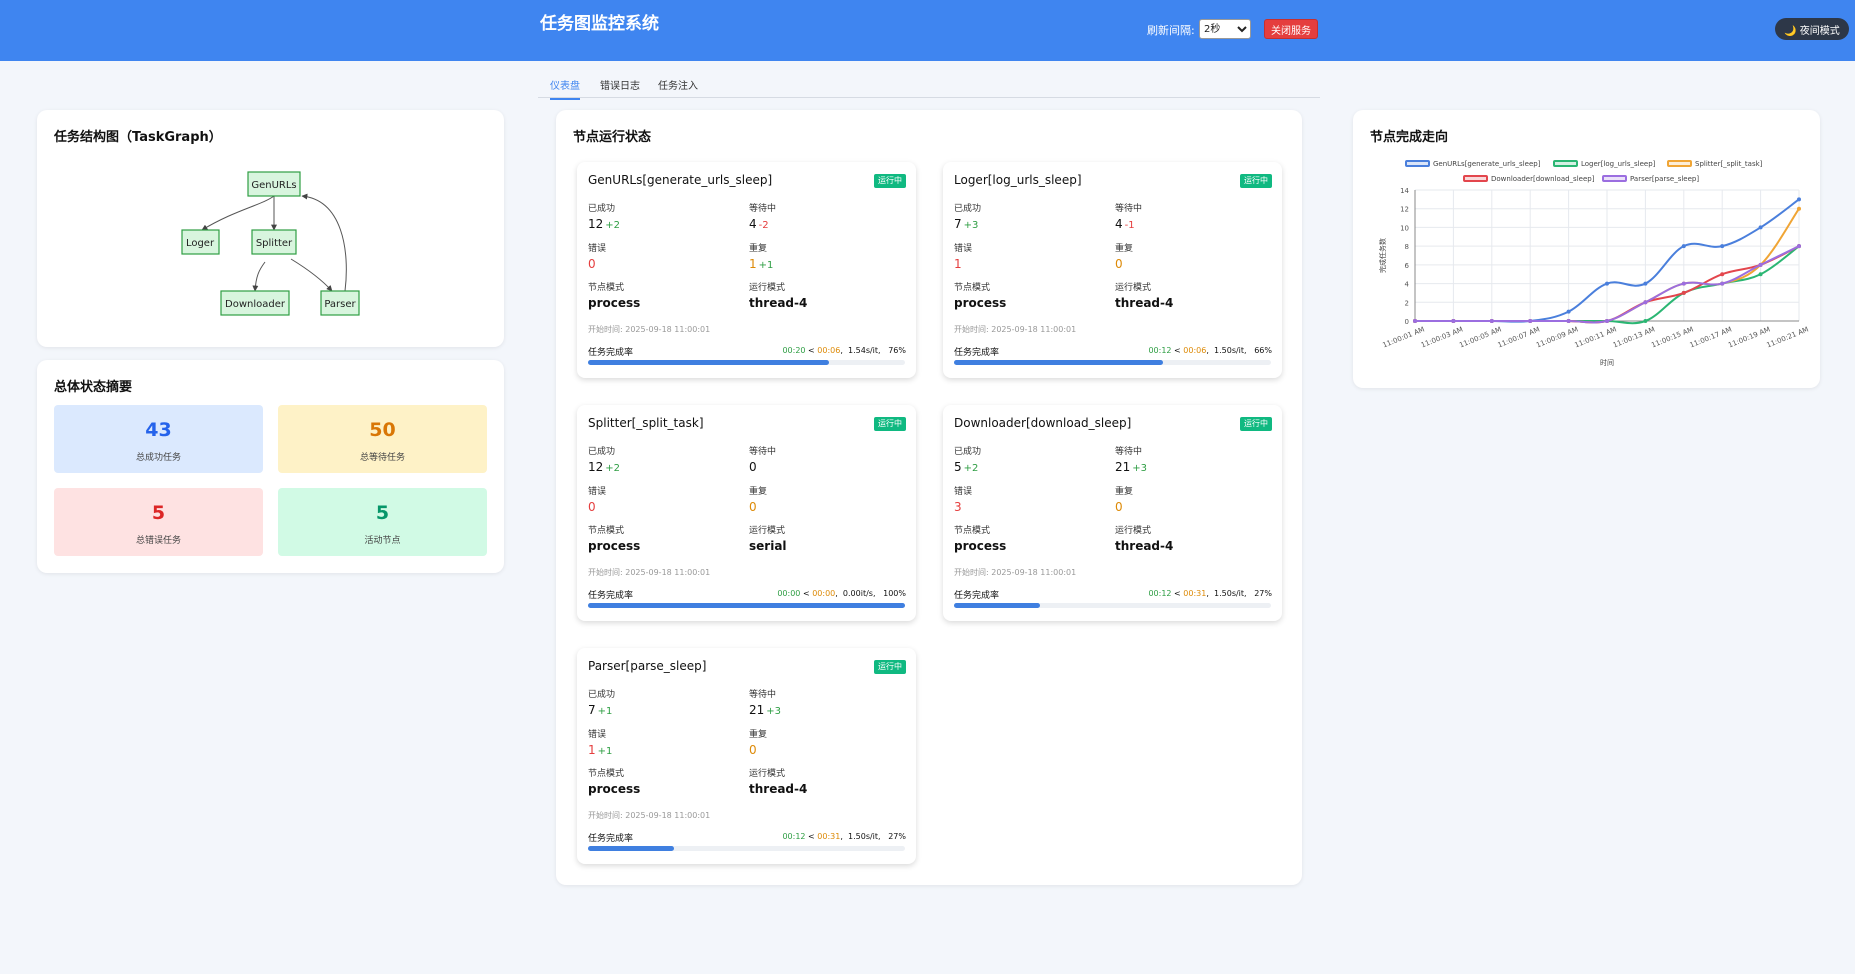  Describe the element at coordinates (1749, 337) in the screenshot. I see `x-tick-label: 11:00:19 AM` at that location.